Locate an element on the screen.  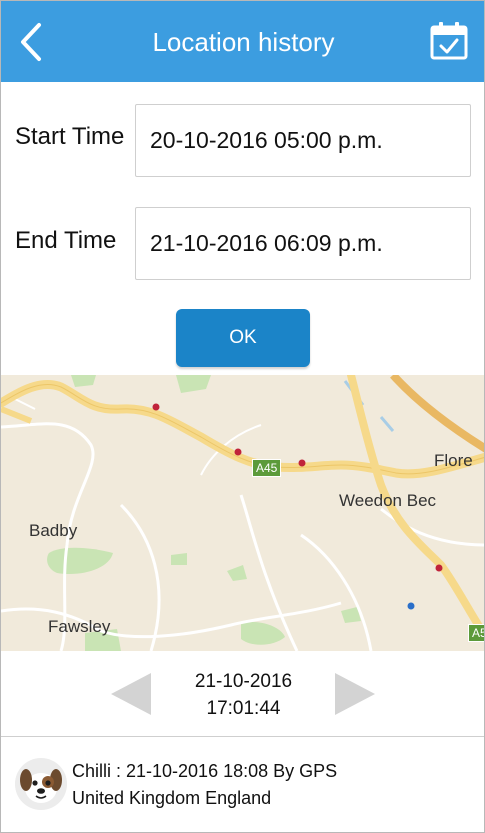
history-navigation: 21-10-2016 17:01:44 is located at coordinates (242, 694).